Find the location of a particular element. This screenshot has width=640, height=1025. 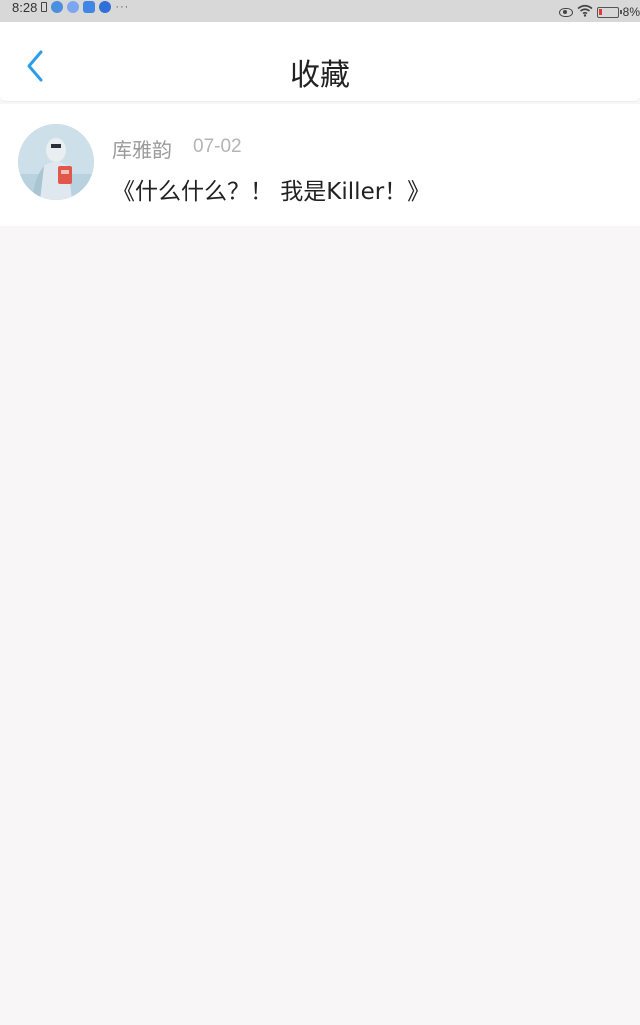

page-title: 收藏 is located at coordinates (320, 75).